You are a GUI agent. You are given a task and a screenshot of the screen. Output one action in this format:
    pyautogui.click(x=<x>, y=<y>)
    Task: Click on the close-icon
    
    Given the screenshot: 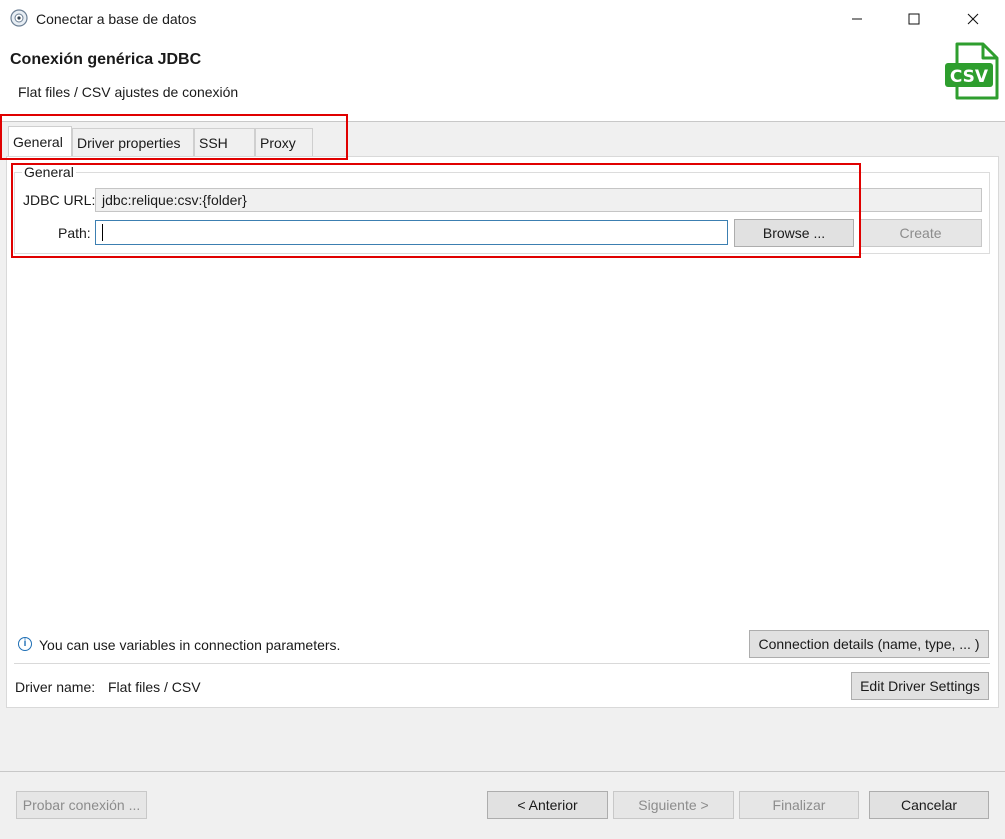 What is the action you would take?
    pyautogui.click(x=973, y=19)
    